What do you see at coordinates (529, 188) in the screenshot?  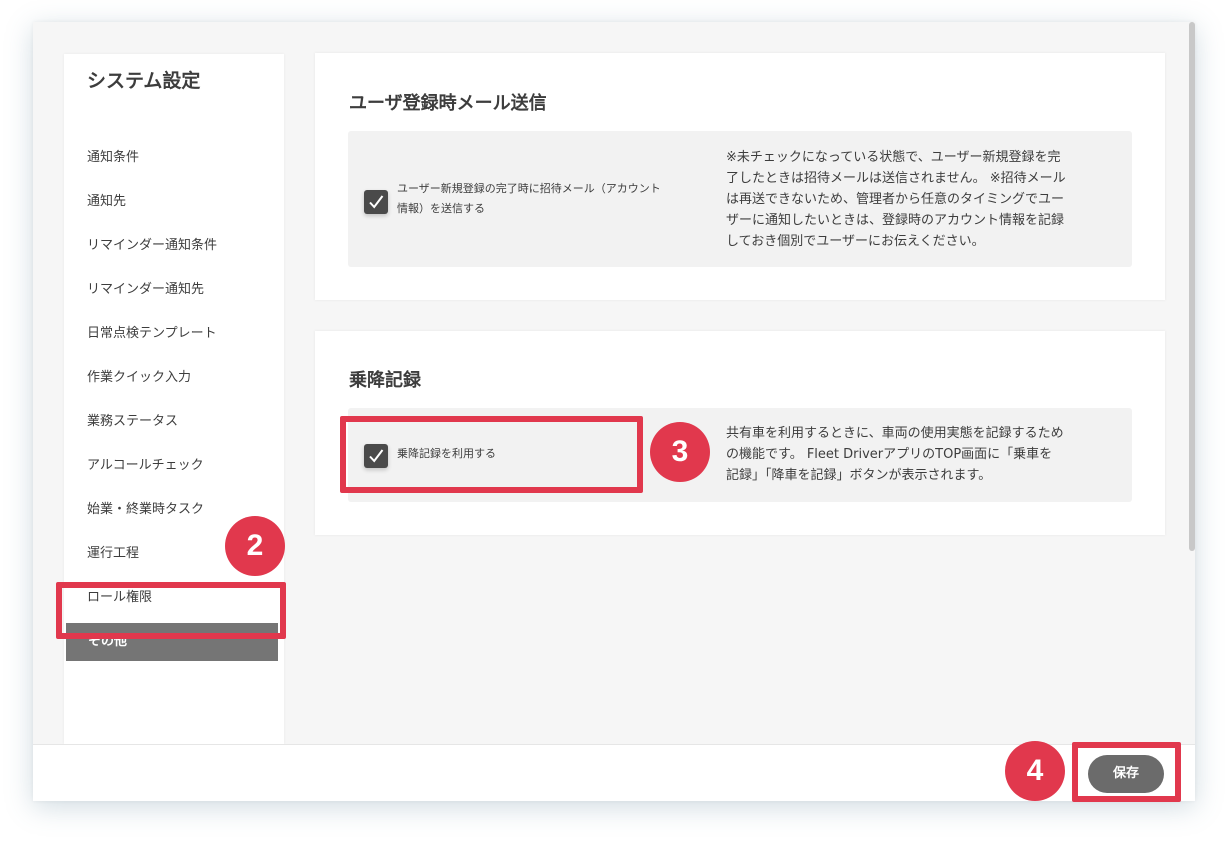 I see `send-invite-email-label-line-1: ユーザー新規登録の完了時に招待メール（アカウント` at bounding box center [529, 188].